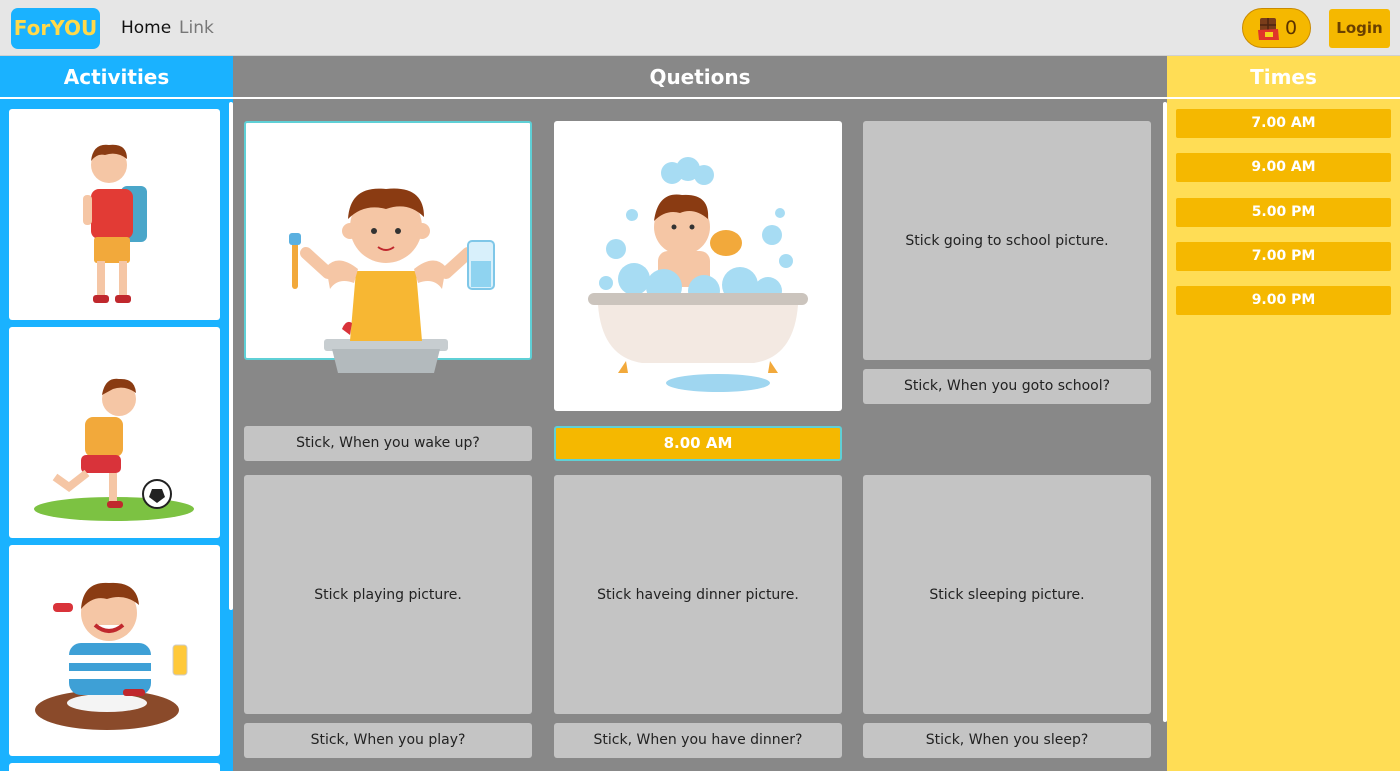 This screenshot has height=771, width=1400. Describe the element at coordinates (114, 449) in the screenshot. I see `boy-playing-football-icon` at that location.